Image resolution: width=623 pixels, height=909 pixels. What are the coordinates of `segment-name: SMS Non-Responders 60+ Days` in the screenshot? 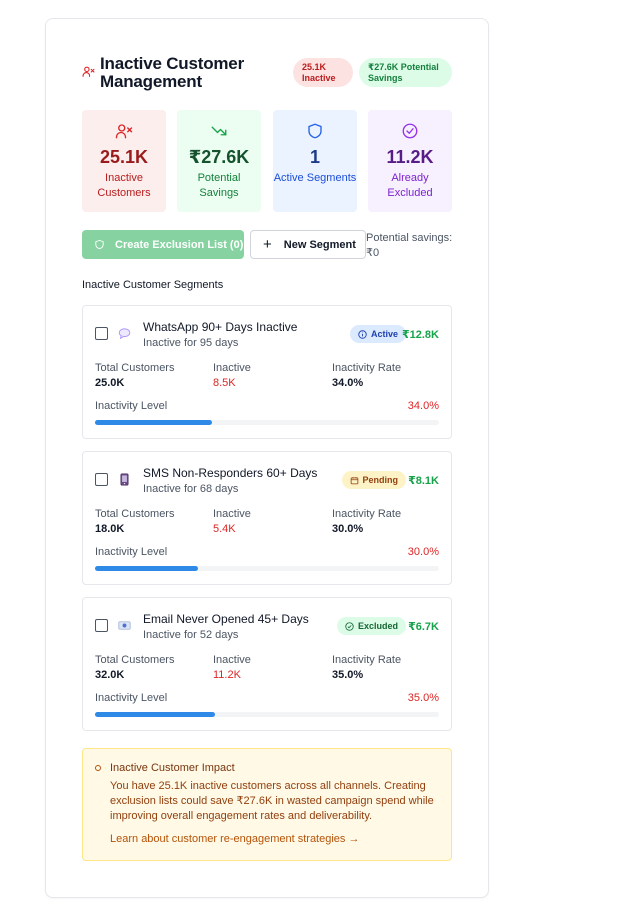 It's located at (230, 473).